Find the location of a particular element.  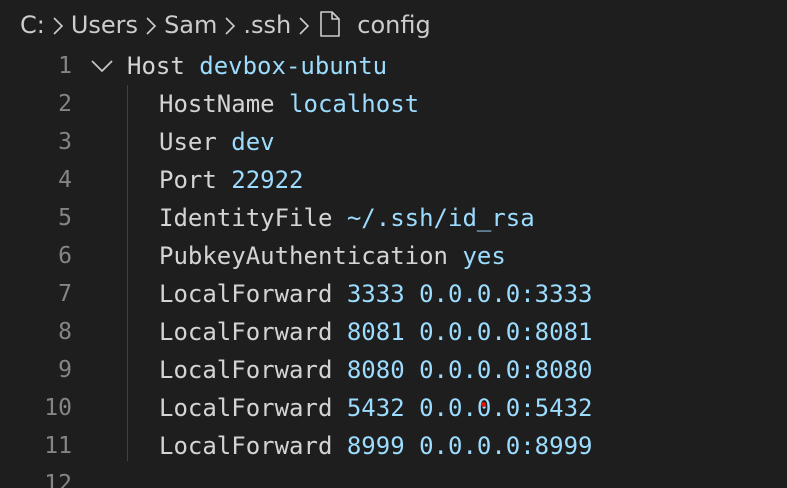

config-value: devbox-ubuntu is located at coordinates (293, 66).